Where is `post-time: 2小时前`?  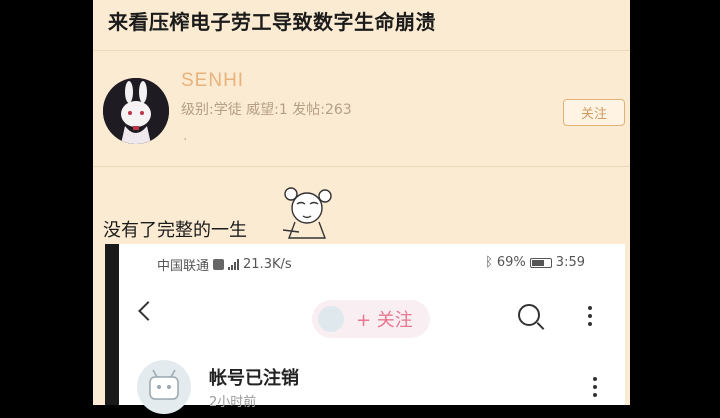
post-time: 2小时前 is located at coordinates (233, 402).